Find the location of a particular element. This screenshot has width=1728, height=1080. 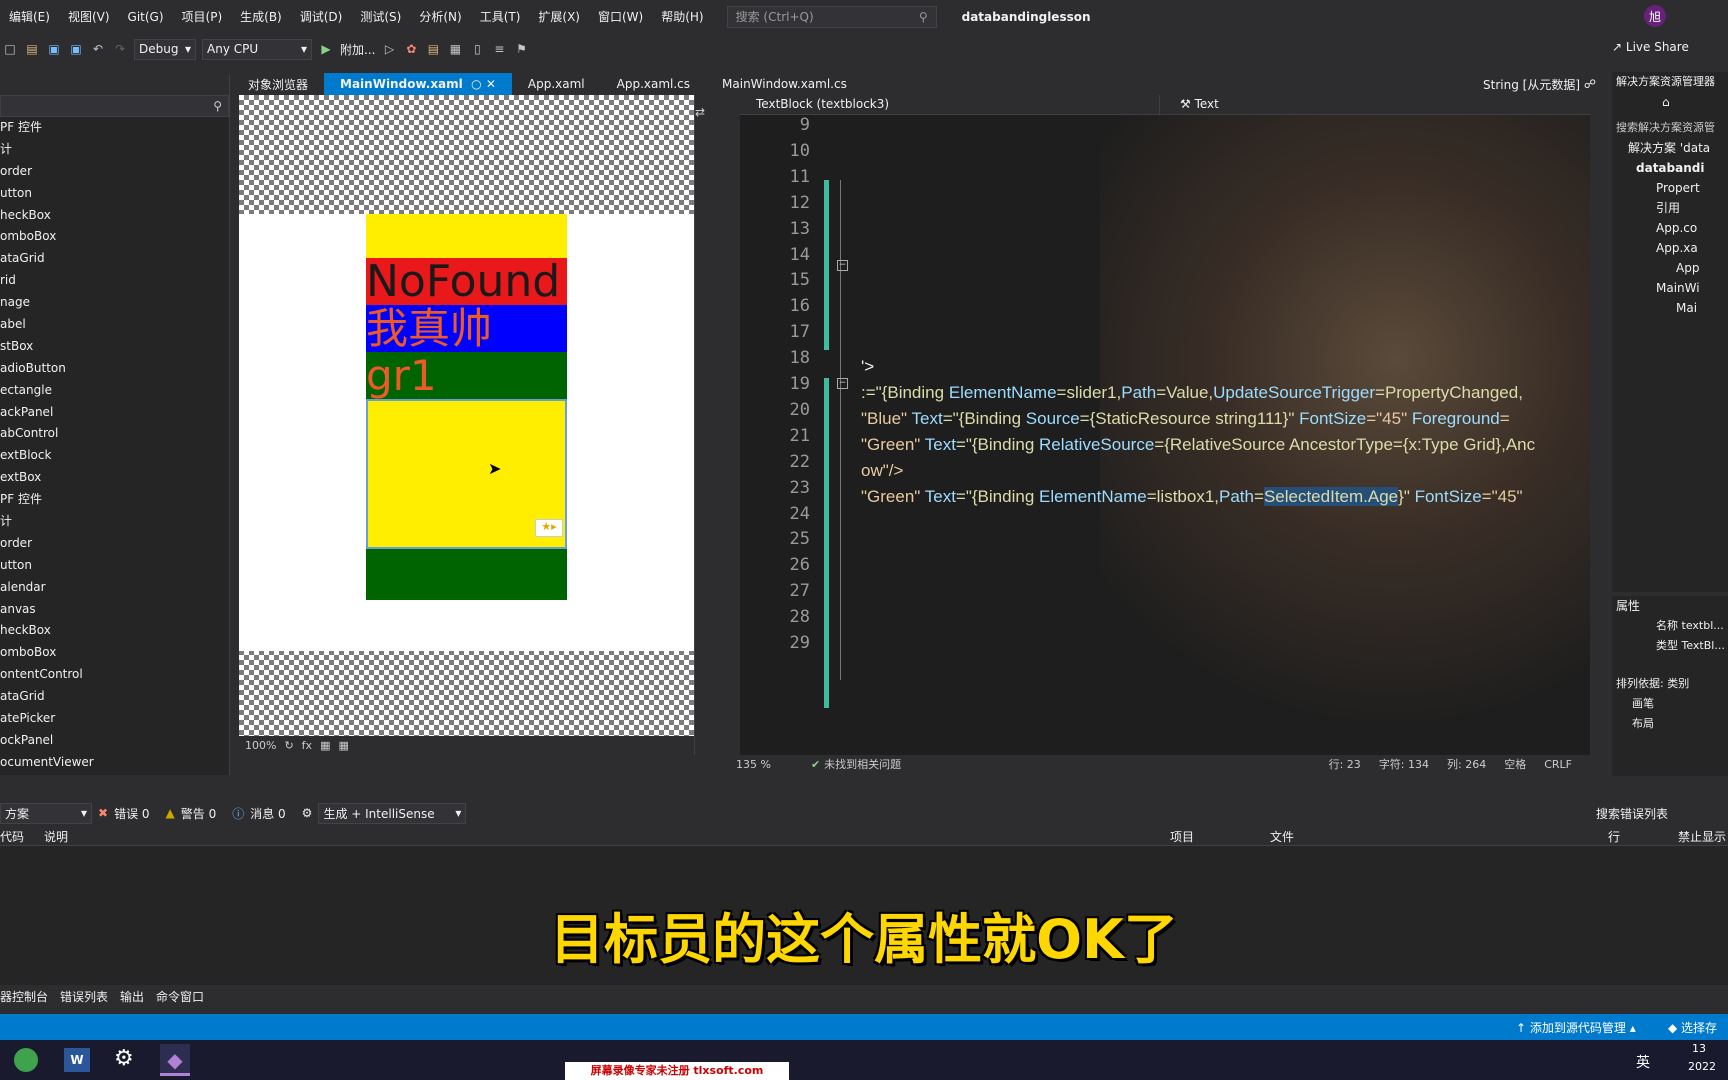

tree-item: 解决方案 'data is located at coordinates (1670, 148).